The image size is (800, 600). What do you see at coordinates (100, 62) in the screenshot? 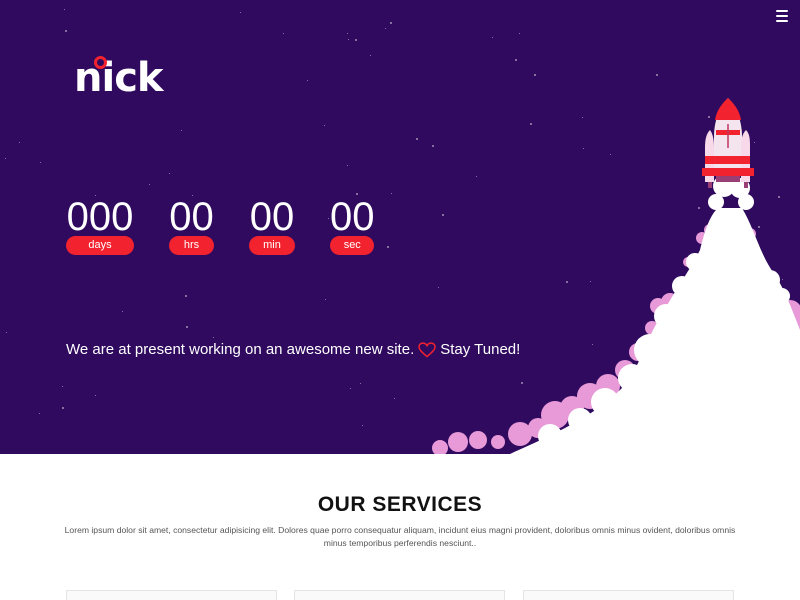
I see `logo-dot-icon` at bounding box center [100, 62].